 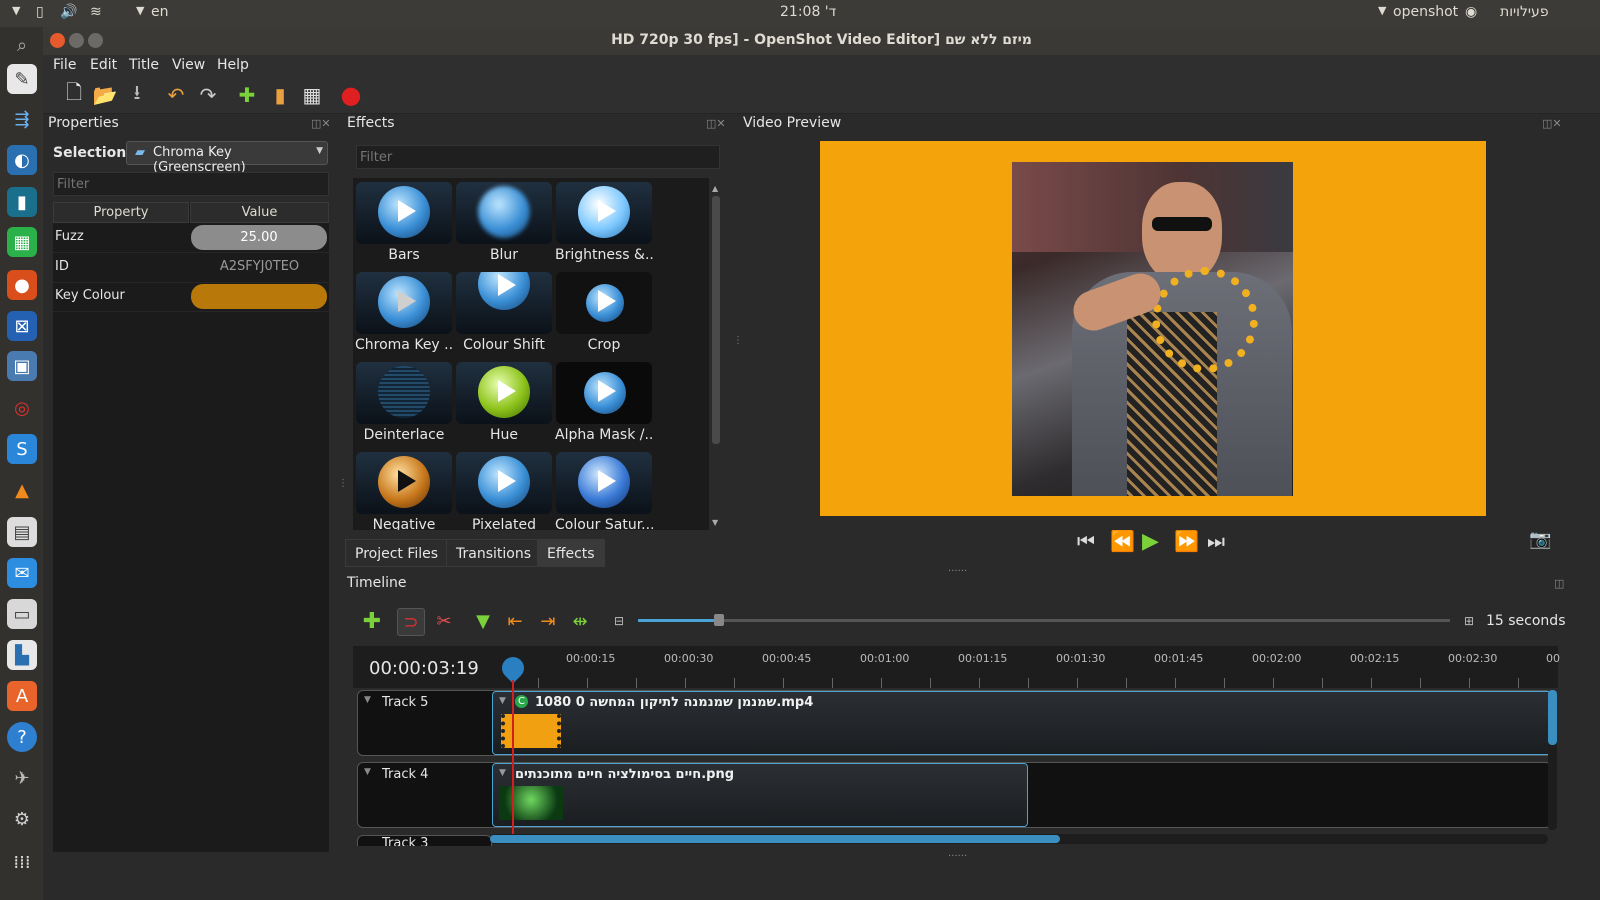 I want to click on text-editor-icon: ✎, so click(x=22, y=79).